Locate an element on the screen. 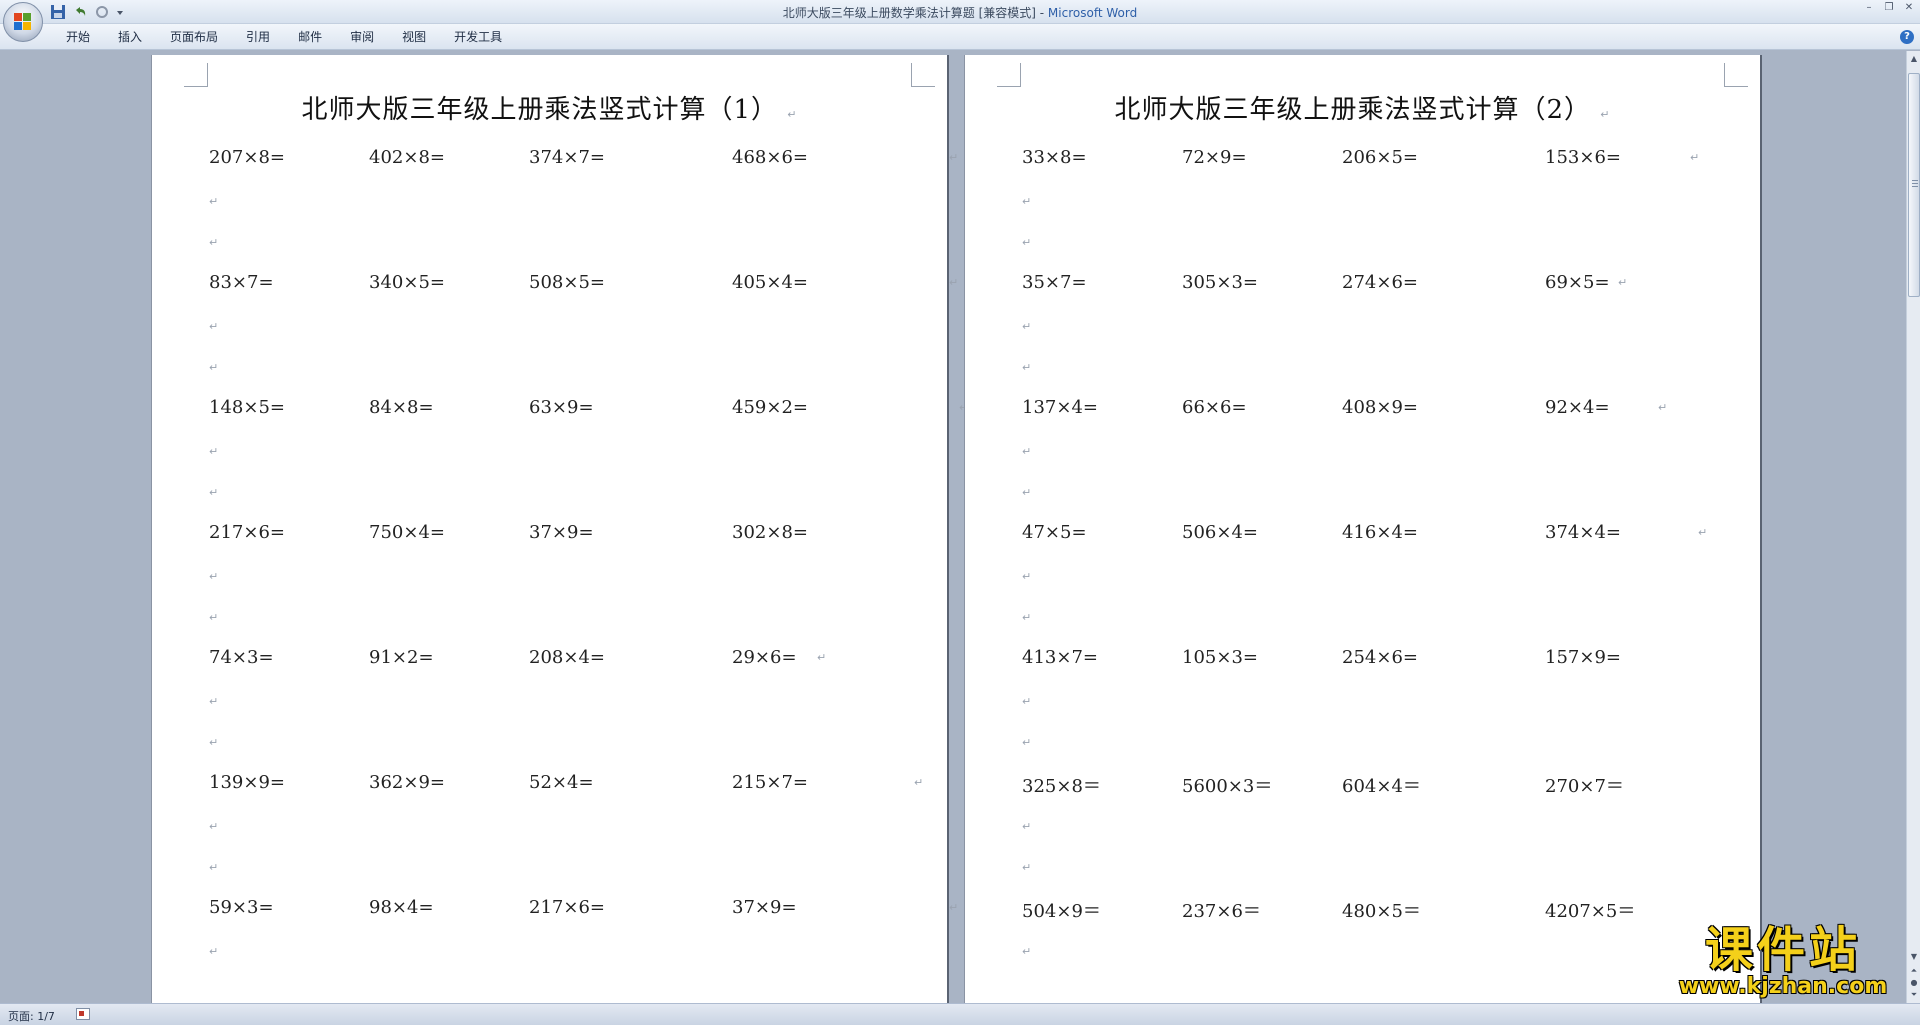 The image size is (1920, 1025). problem-row: 148×5= 84×8= 63×9= 459×2= ↵ is located at coordinates (588, 408).